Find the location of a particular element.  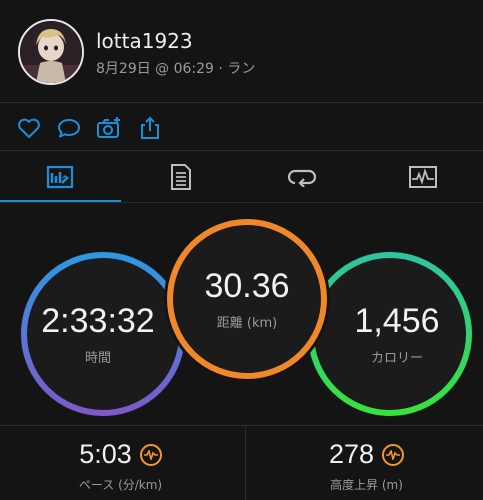

elevation-stat: 278 高度上昇 (m) is located at coordinates (364, 462).